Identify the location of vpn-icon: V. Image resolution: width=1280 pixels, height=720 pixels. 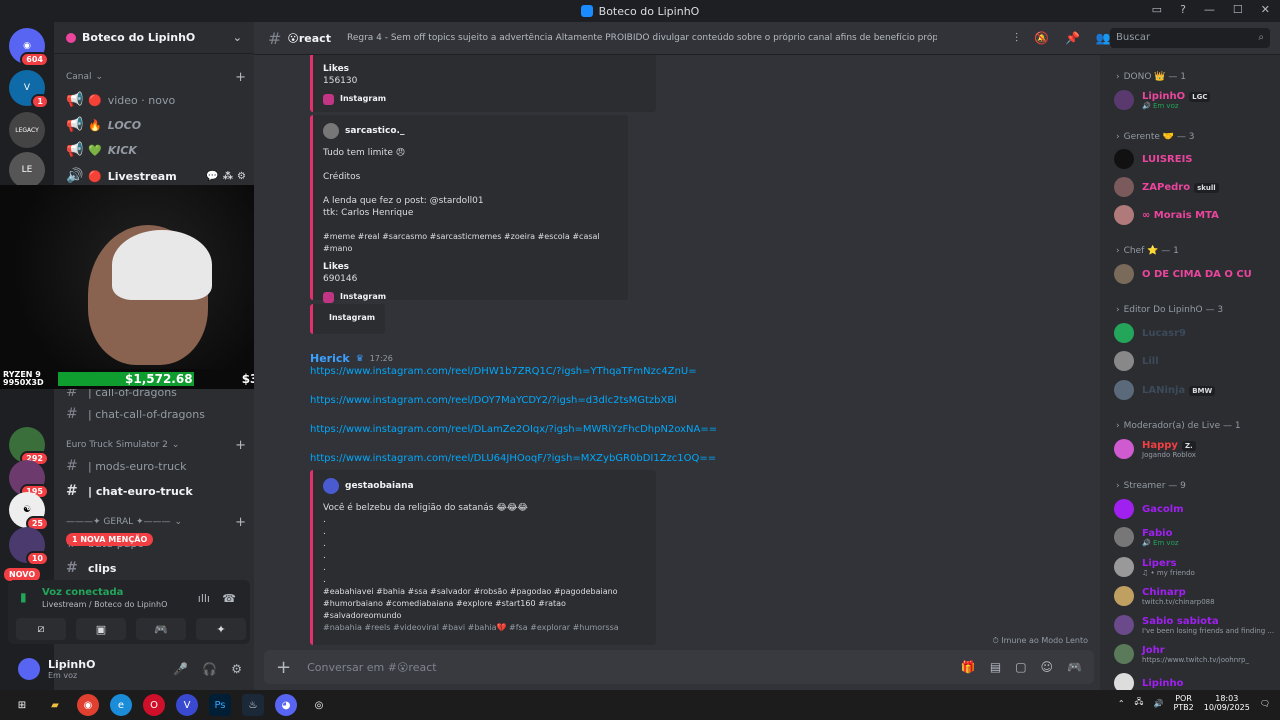
(187, 705).